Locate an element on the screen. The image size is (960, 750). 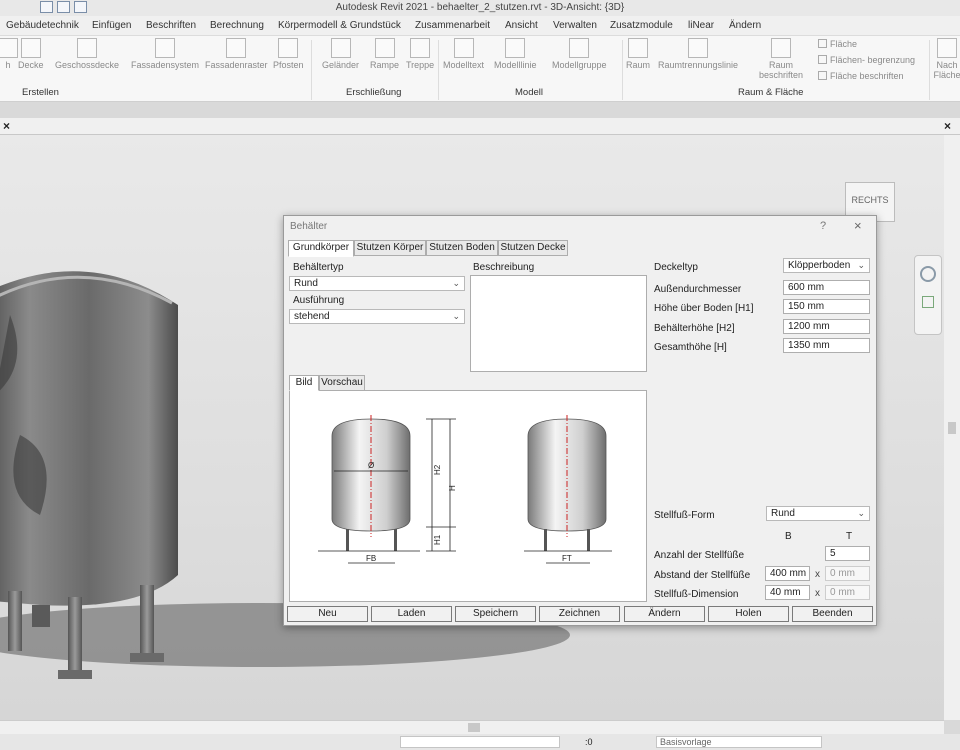
view-tab-bar: × × is located at coordinates (480, 126).